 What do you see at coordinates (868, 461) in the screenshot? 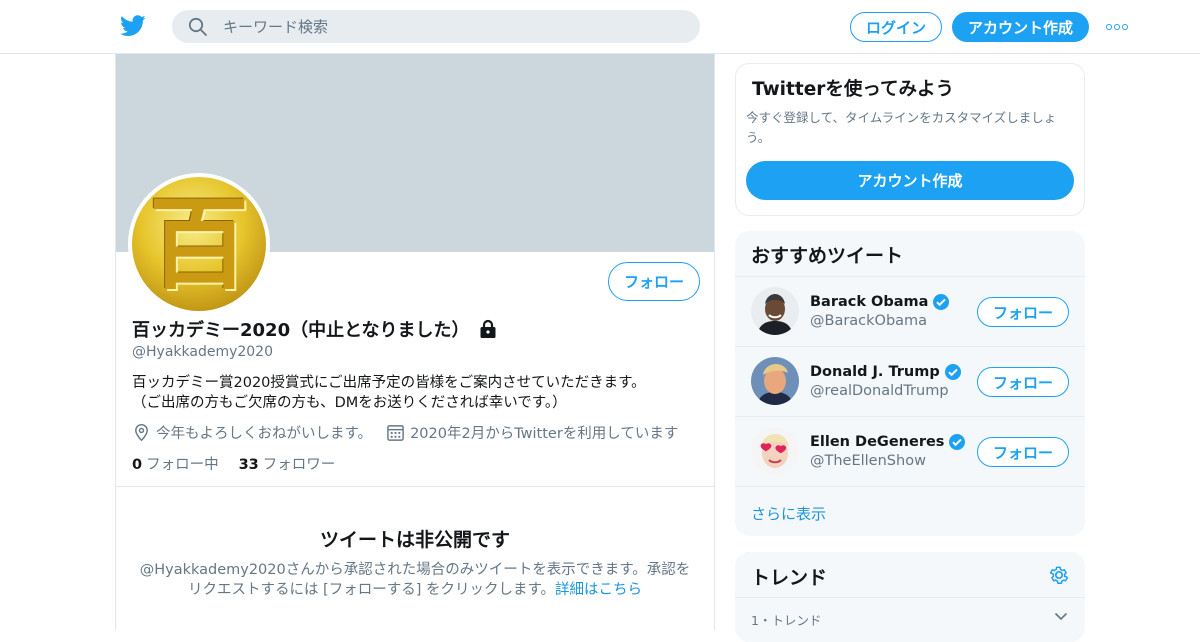
I see `recommended-handle: @TheEllenShow` at bounding box center [868, 461].